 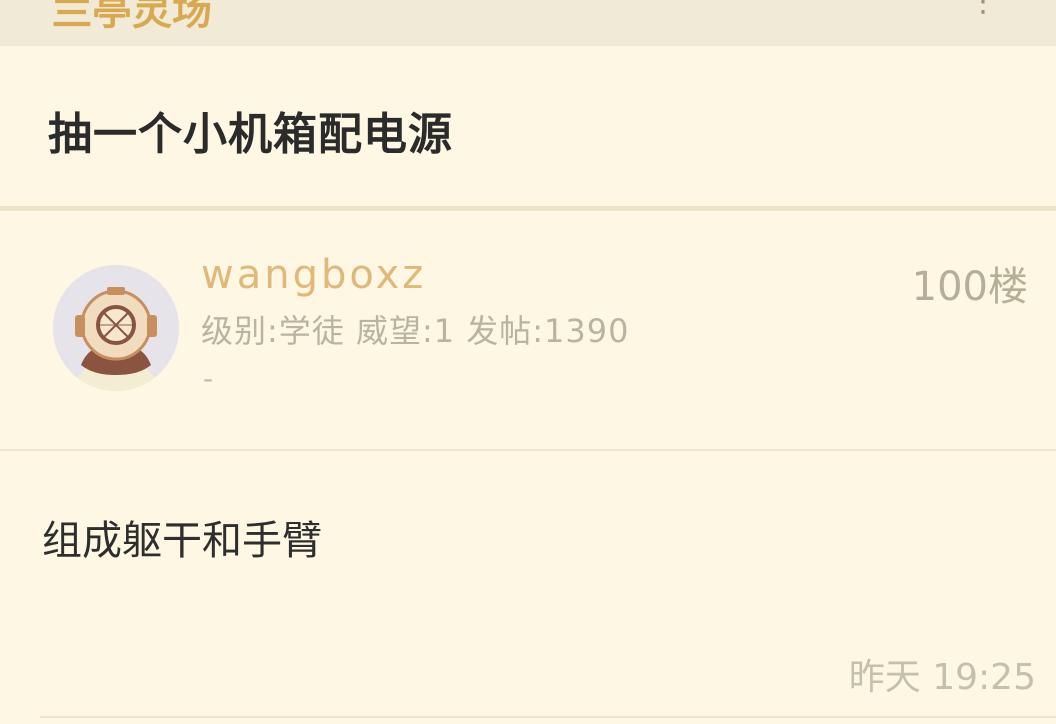 What do you see at coordinates (983, 9) in the screenshot?
I see `more-icon: ⋮` at bounding box center [983, 9].